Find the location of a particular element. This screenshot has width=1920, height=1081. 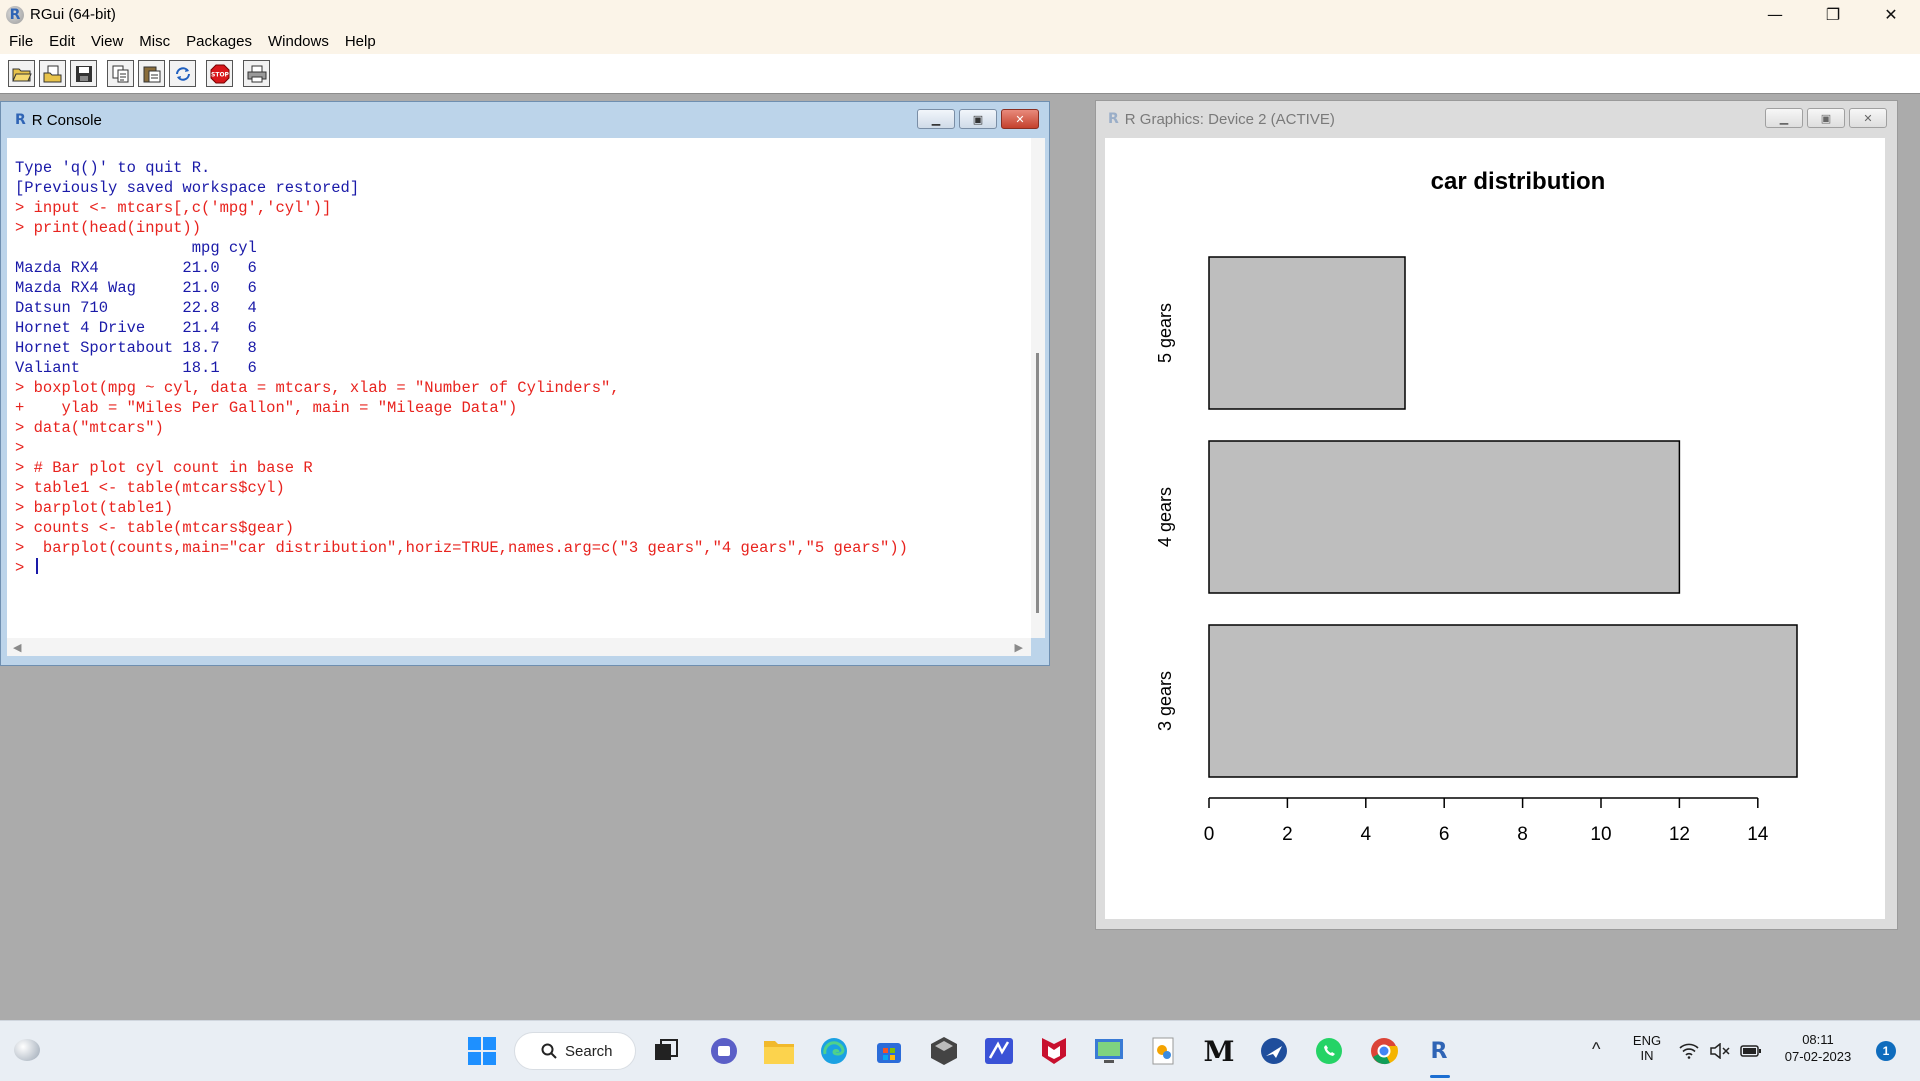

r-icon: R is located at coordinates (1439, 1051).